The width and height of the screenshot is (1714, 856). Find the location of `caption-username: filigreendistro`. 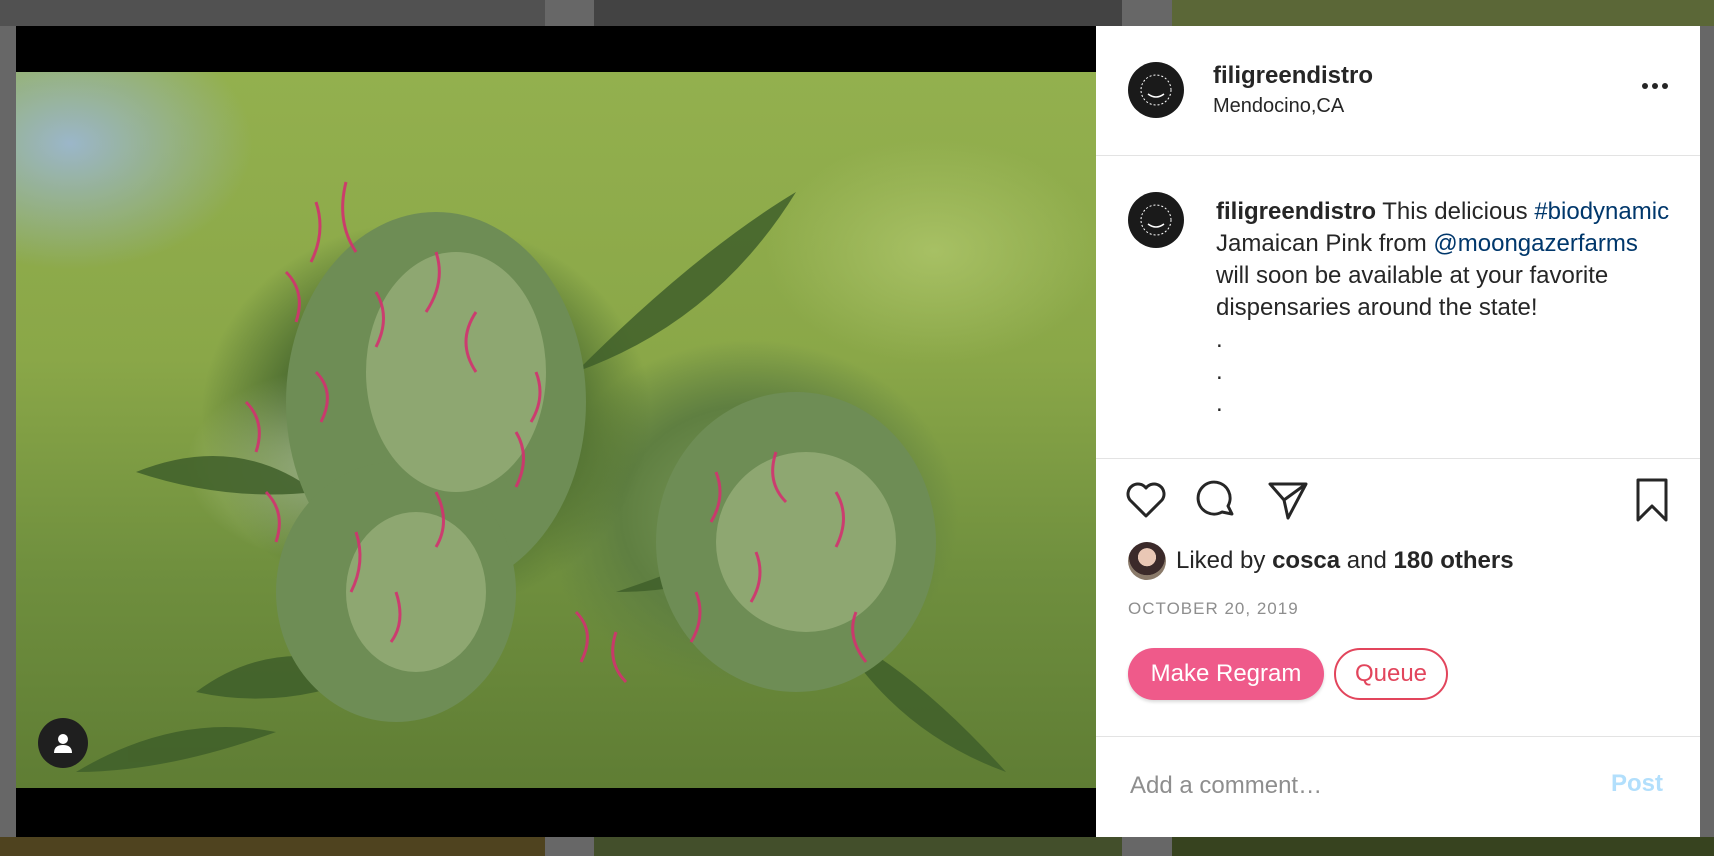

caption-username: filigreendistro is located at coordinates (1296, 211).